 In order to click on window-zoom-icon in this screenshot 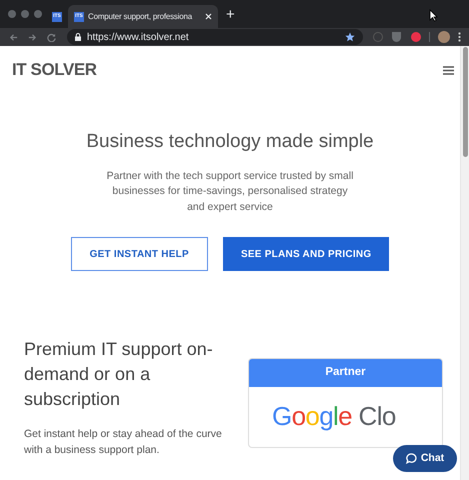, I will do `click(38, 14)`.